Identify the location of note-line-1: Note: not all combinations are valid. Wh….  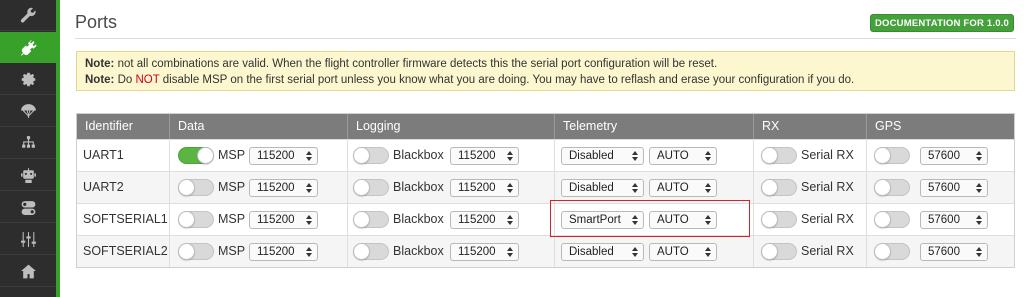
(545, 64).